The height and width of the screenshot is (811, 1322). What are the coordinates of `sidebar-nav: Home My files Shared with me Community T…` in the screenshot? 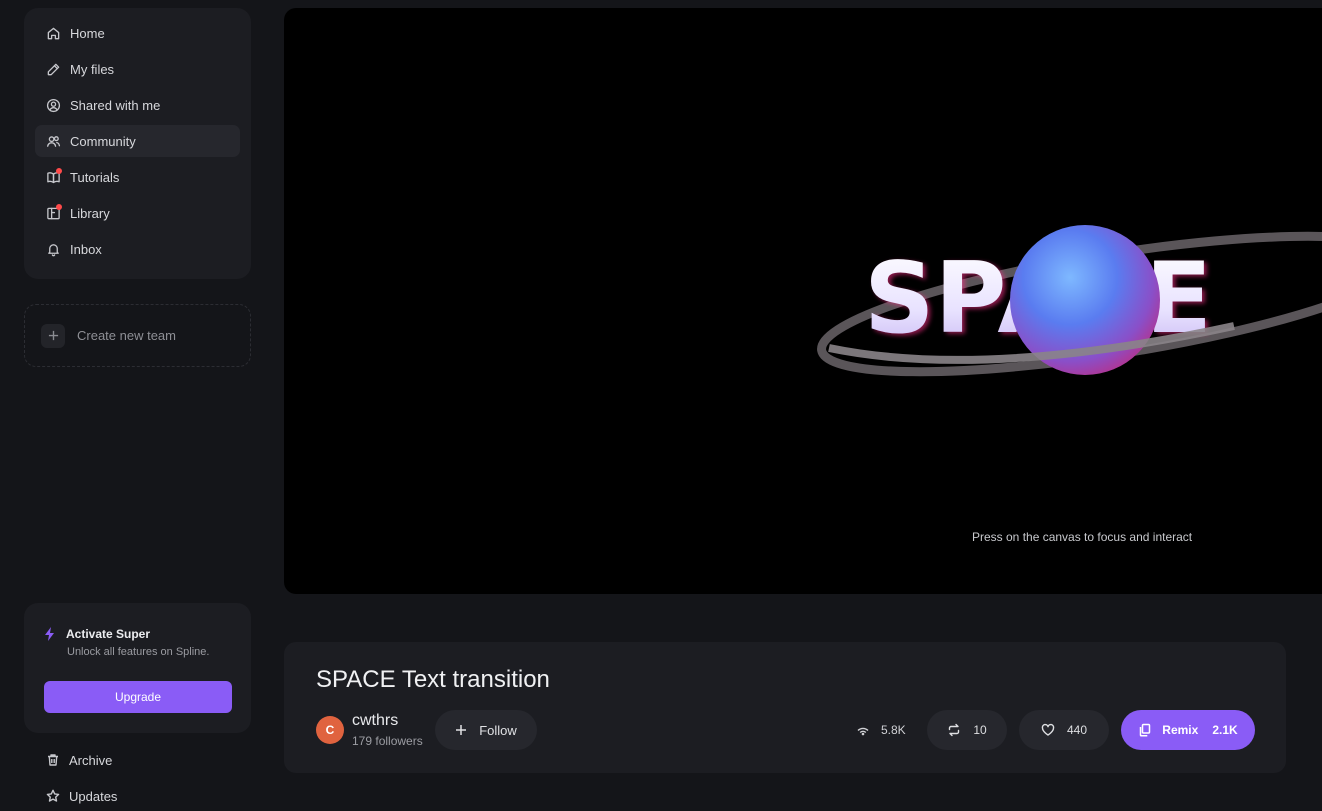 It's located at (137, 143).